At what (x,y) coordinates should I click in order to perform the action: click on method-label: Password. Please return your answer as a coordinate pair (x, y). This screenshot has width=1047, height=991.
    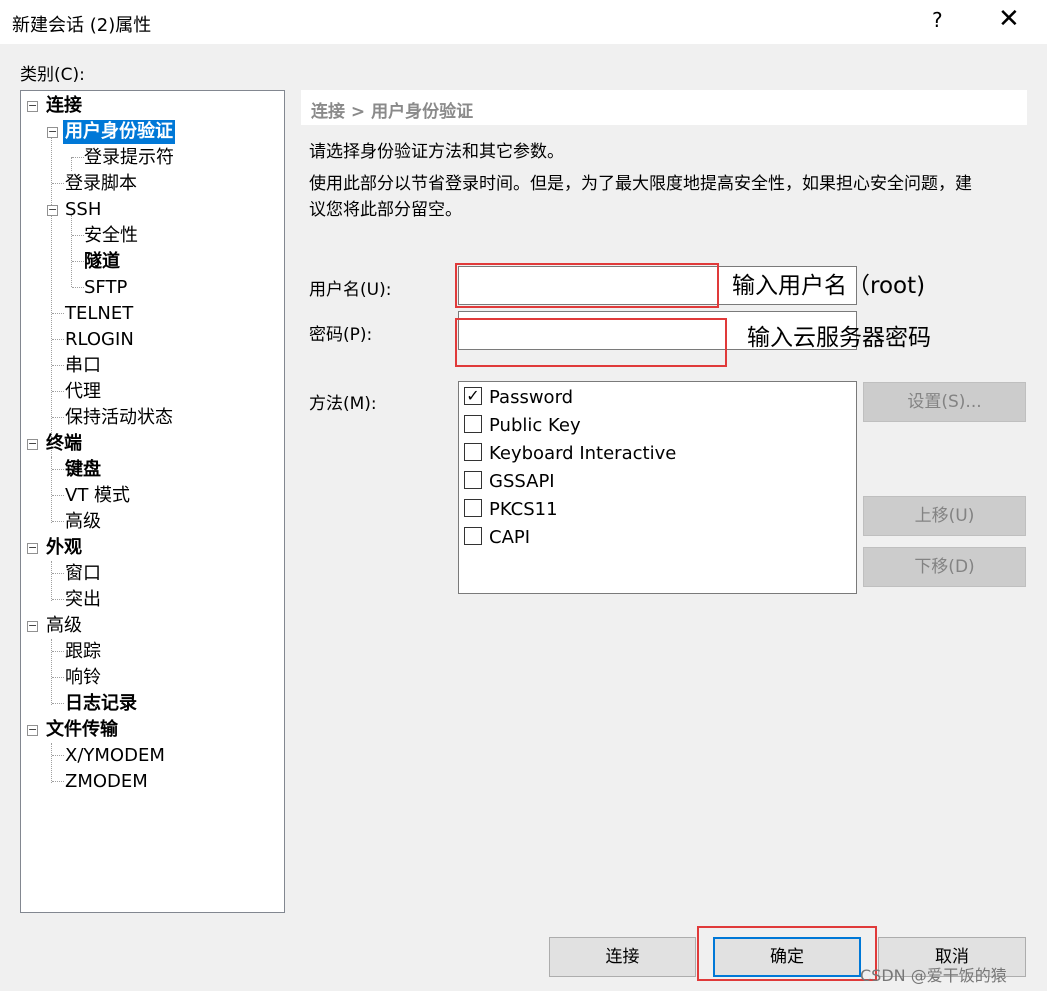
    Looking at the image, I should click on (531, 397).